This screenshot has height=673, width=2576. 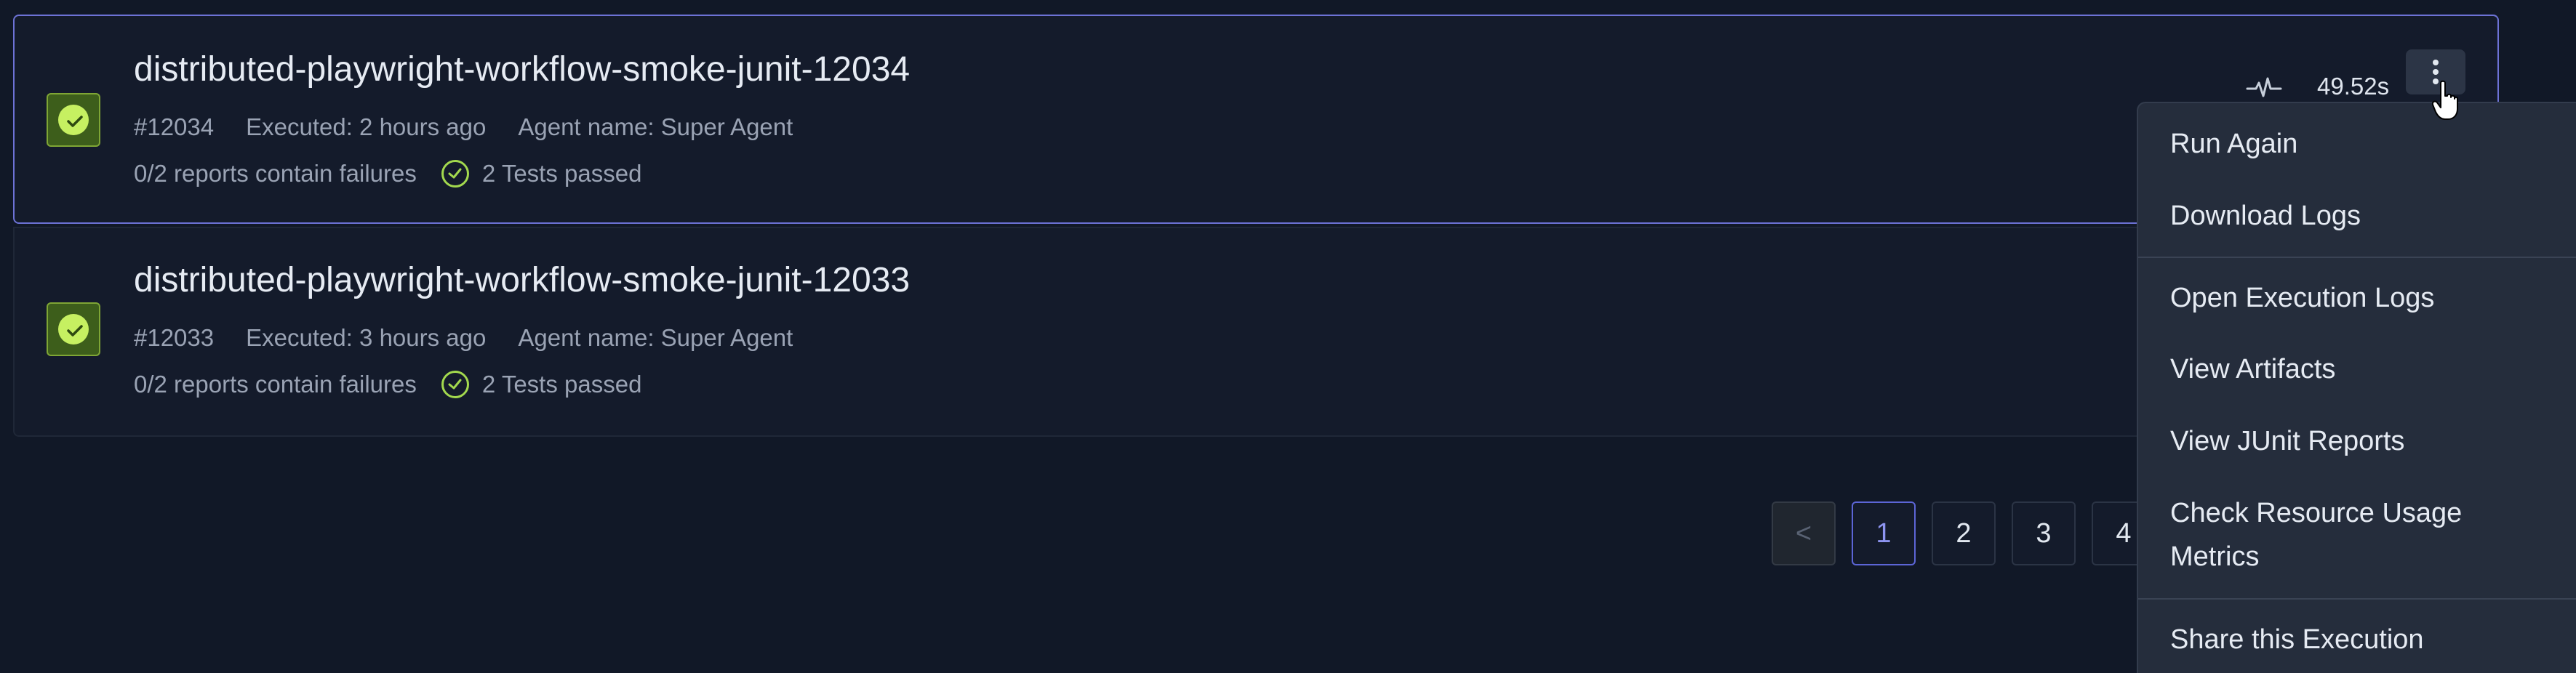 What do you see at coordinates (2264, 87) in the screenshot?
I see `activity-icon` at bounding box center [2264, 87].